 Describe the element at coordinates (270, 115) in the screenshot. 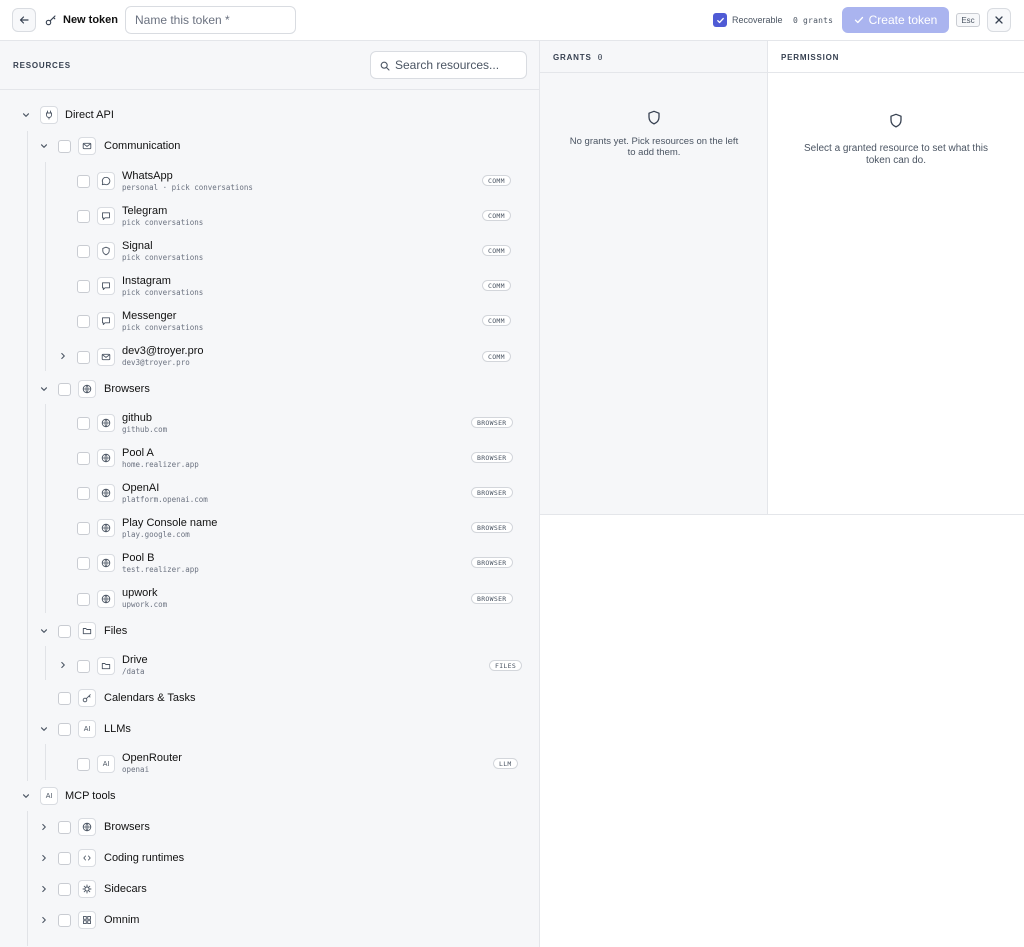

I see `tree-group-direct-api: Direct API` at that location.